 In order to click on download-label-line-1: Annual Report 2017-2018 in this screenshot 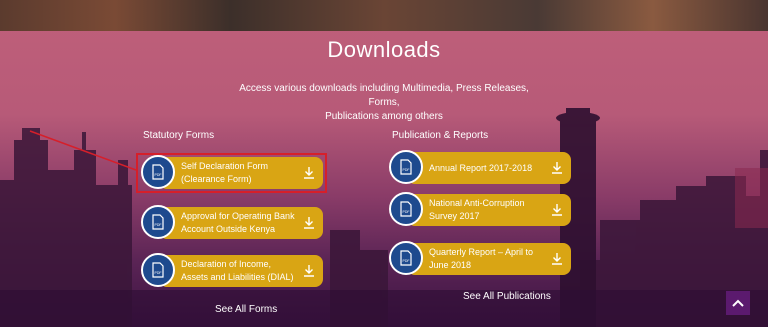, I will do `click(481, 167)`.